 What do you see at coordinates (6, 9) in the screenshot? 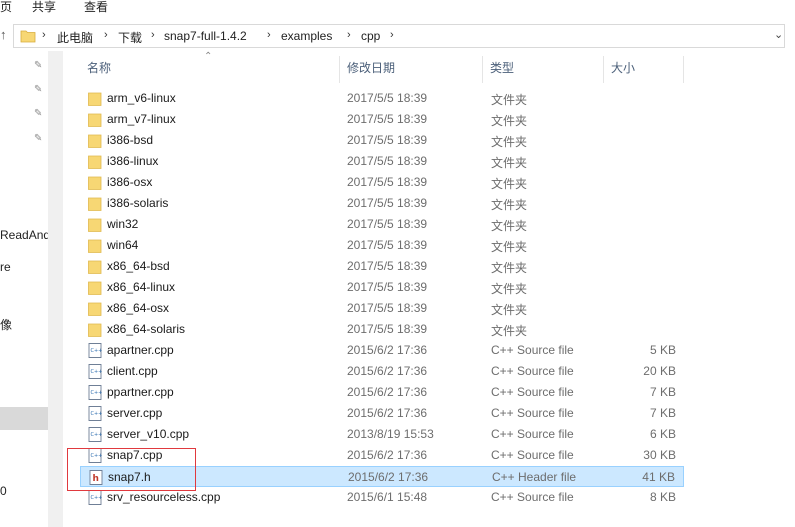
I see `ribbon-tab-page: 页` at bounding box center [6, 9].